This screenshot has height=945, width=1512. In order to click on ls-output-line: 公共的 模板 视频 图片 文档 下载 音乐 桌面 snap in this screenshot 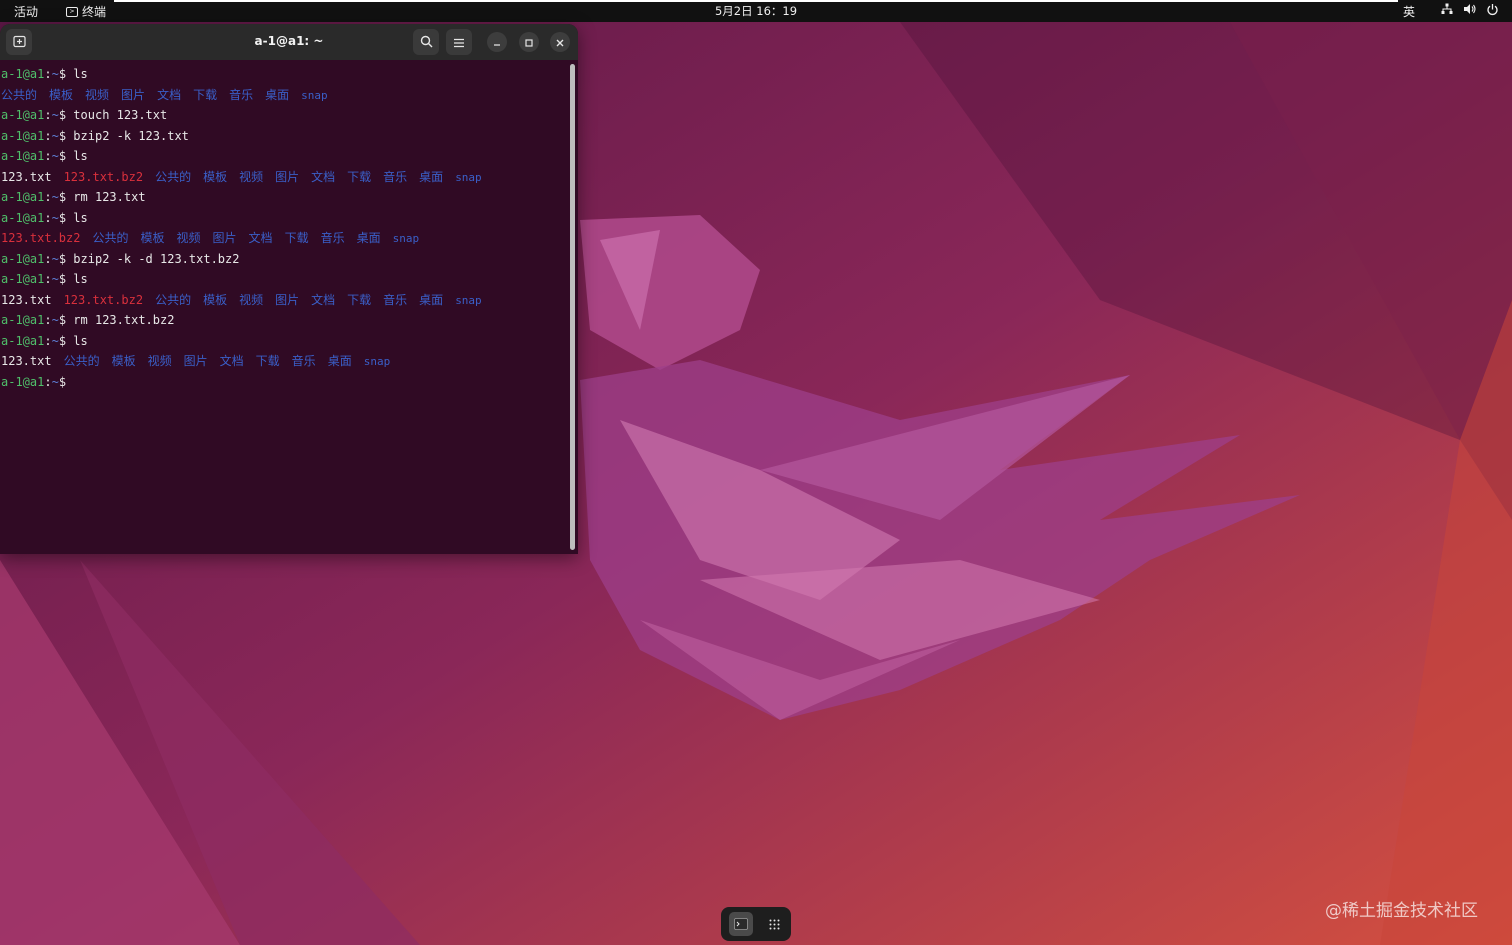, I will do `click(284, 95)`.